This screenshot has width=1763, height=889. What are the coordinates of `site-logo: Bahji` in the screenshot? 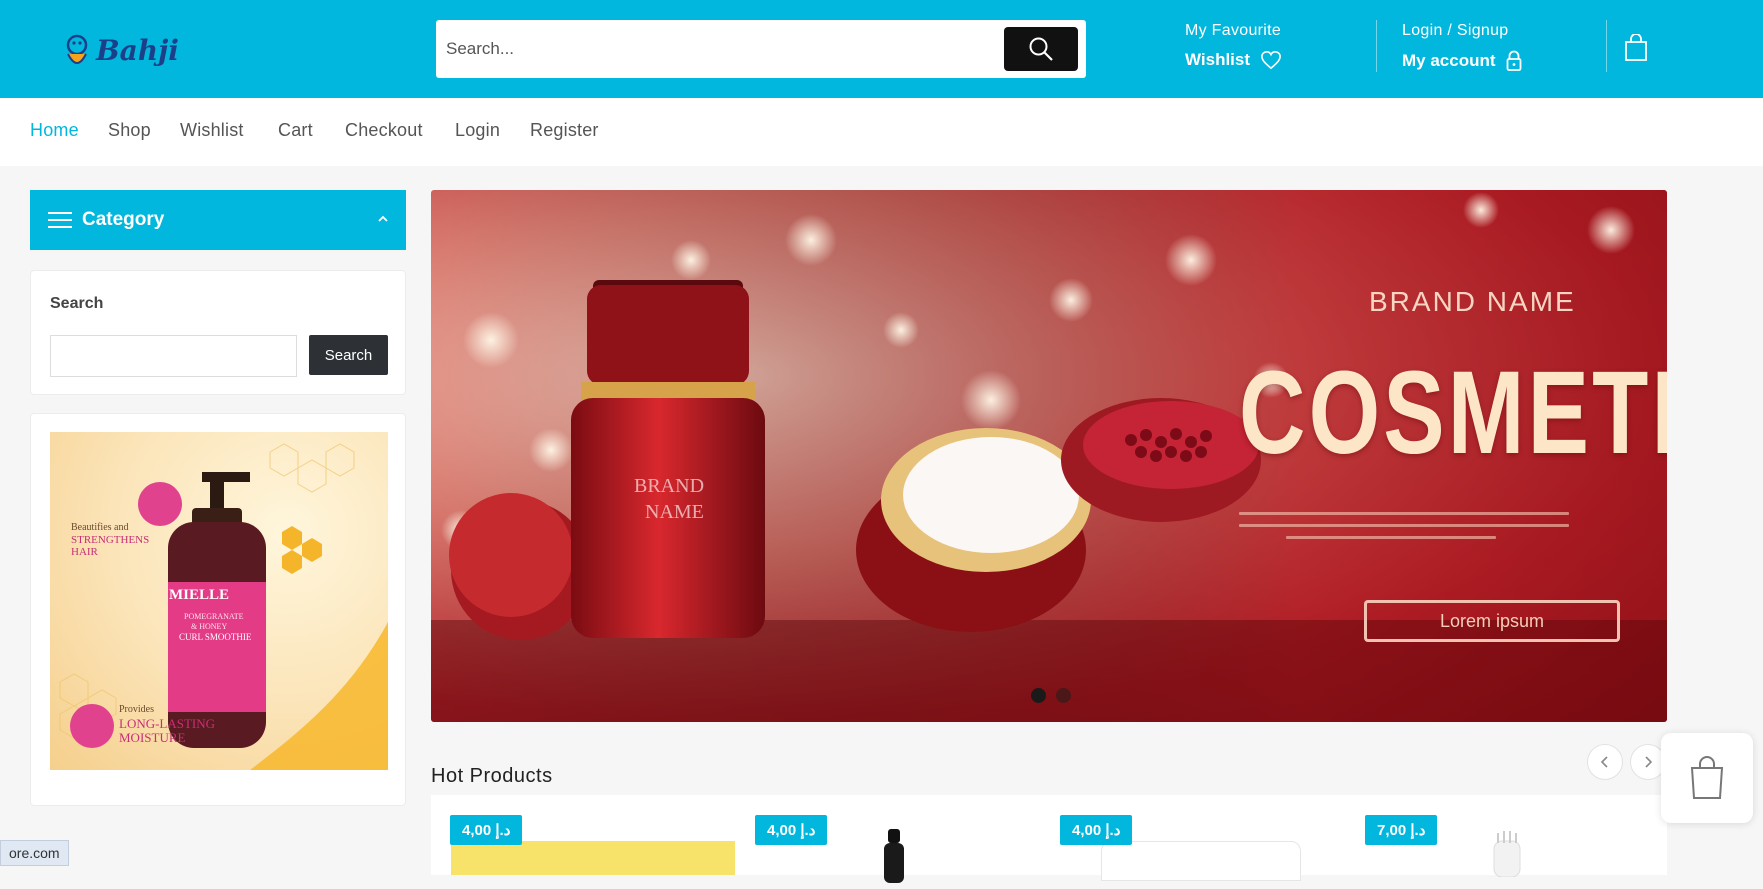 It's located at (120, 50).